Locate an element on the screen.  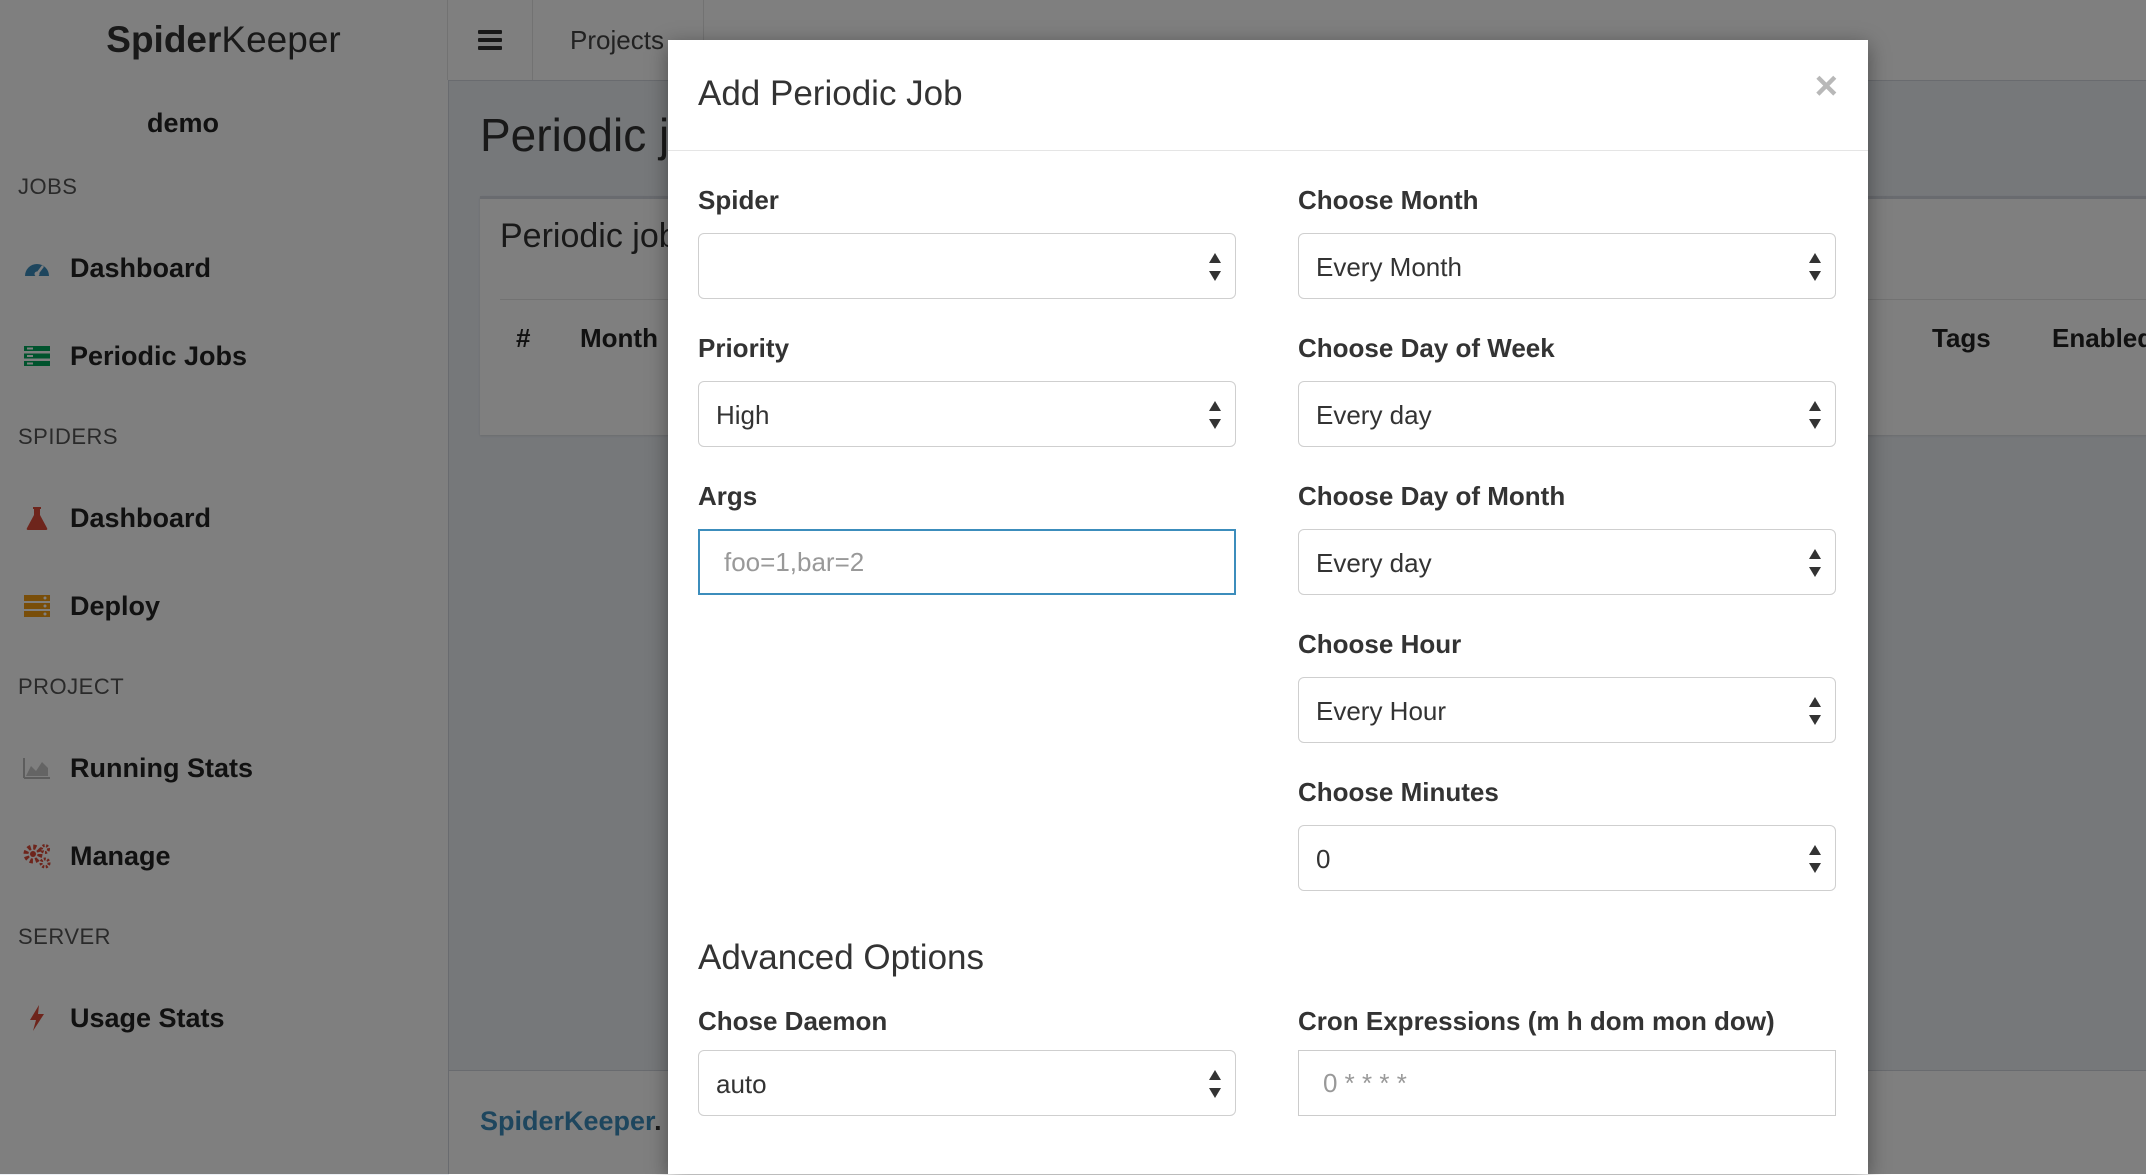
spider-label: Spider is located at coordinates (738, 200).